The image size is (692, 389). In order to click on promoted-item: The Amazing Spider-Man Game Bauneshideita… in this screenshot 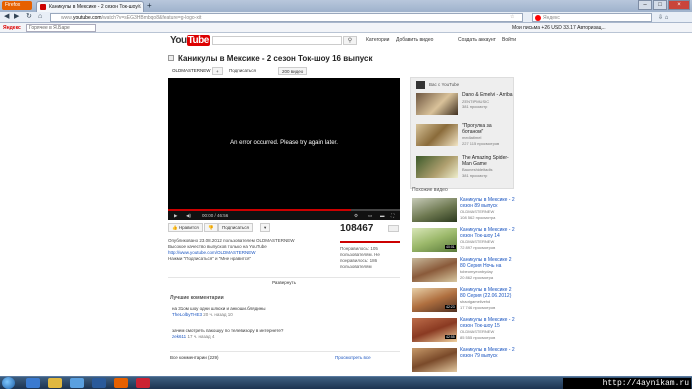, I will do `click(465, 166)`.